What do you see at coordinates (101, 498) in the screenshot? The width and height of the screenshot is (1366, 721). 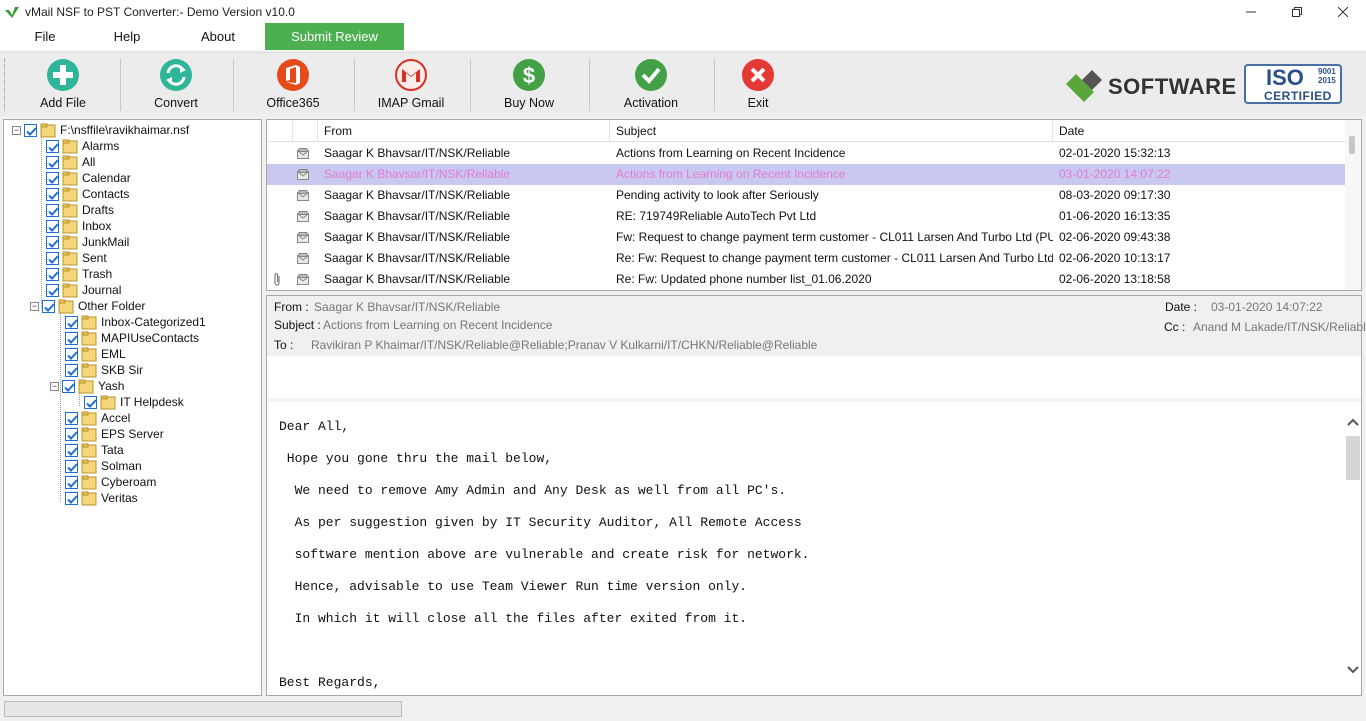 I see `tree-item-veritas: Veritas` at bounding box center [101, 498].